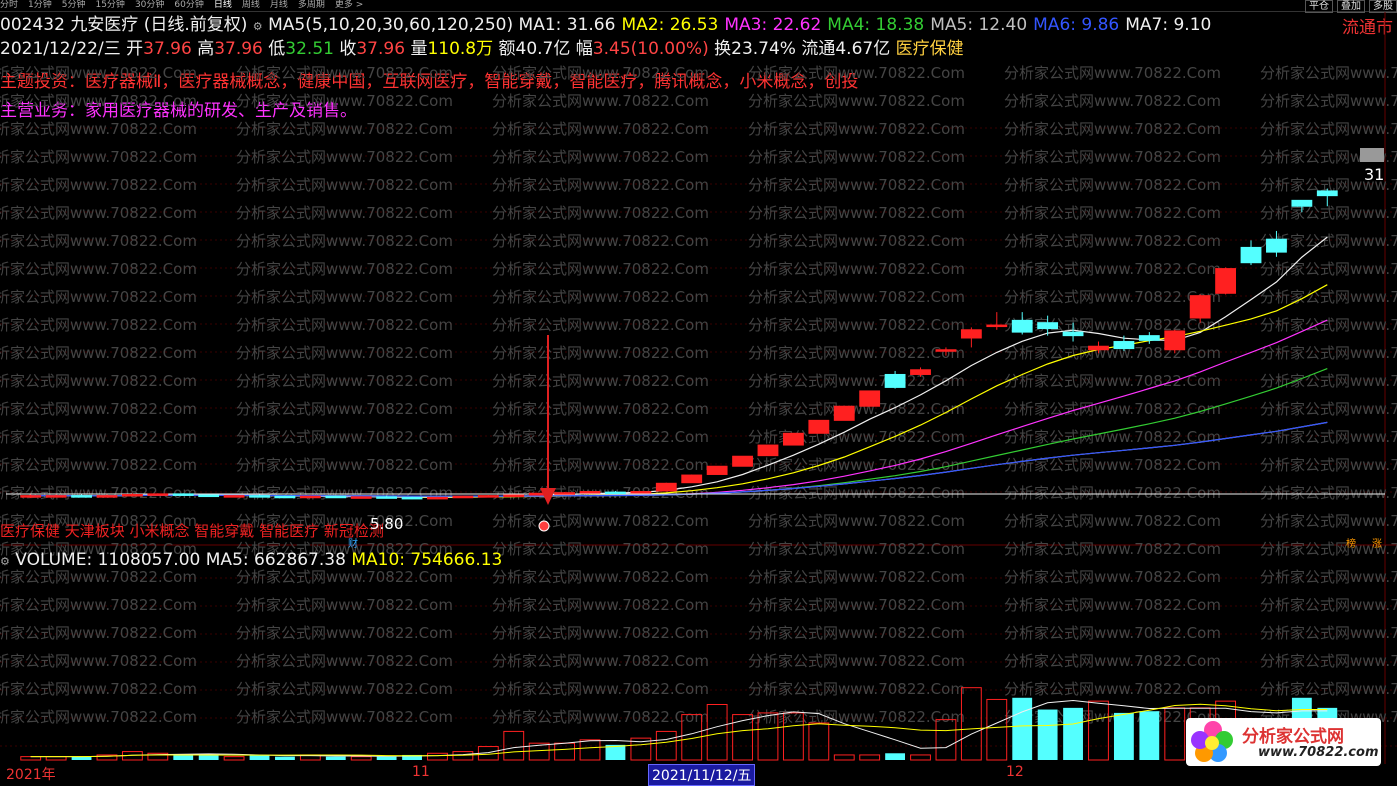 The image size is (1397, 786). Describe the element at coordinates (1374, 174) in the screenshot. I see `high-price-label: 31` at that location.